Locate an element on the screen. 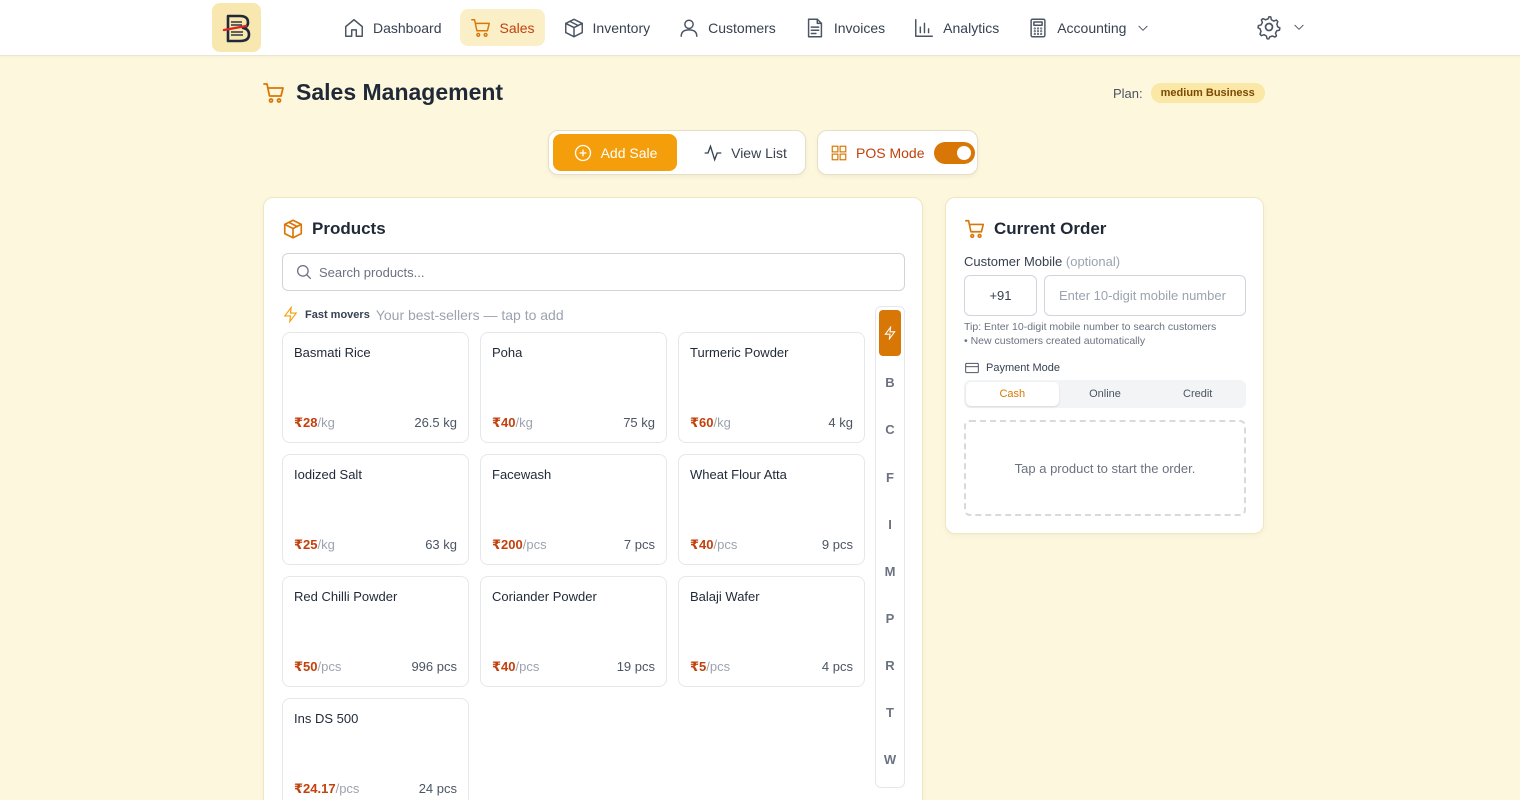  product-card: Ins DS 500 ₹24.17/pcs 24 pcs is located at coordinates (375, 749).